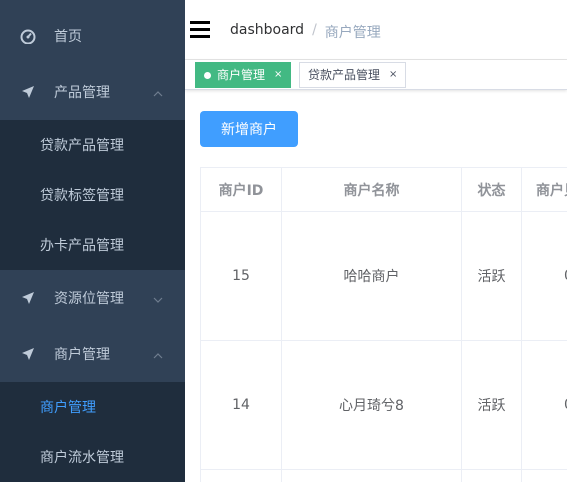 This screenshot has width=567, height=482. Describe the element at coordinates (201, 30) in the screenshot. I see `hamburger-menu-icon` at that location.